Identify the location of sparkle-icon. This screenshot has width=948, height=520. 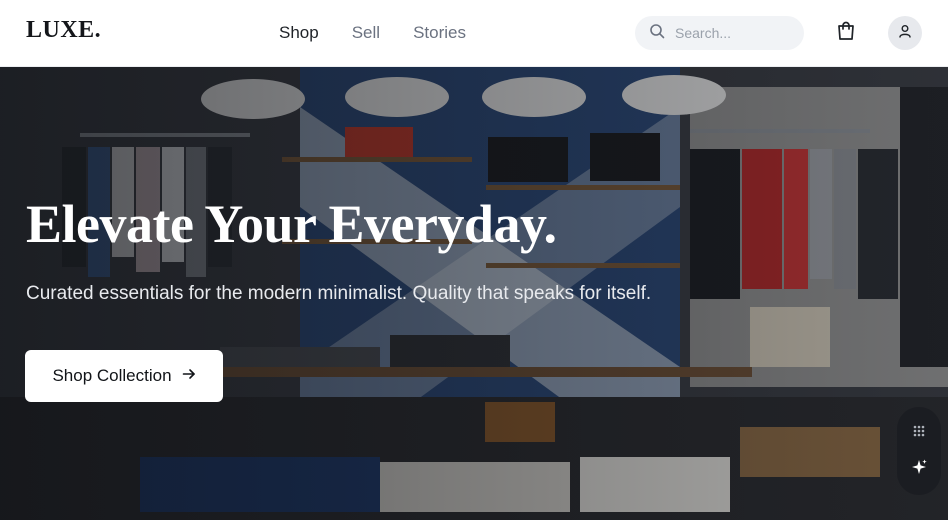
(919, 469).